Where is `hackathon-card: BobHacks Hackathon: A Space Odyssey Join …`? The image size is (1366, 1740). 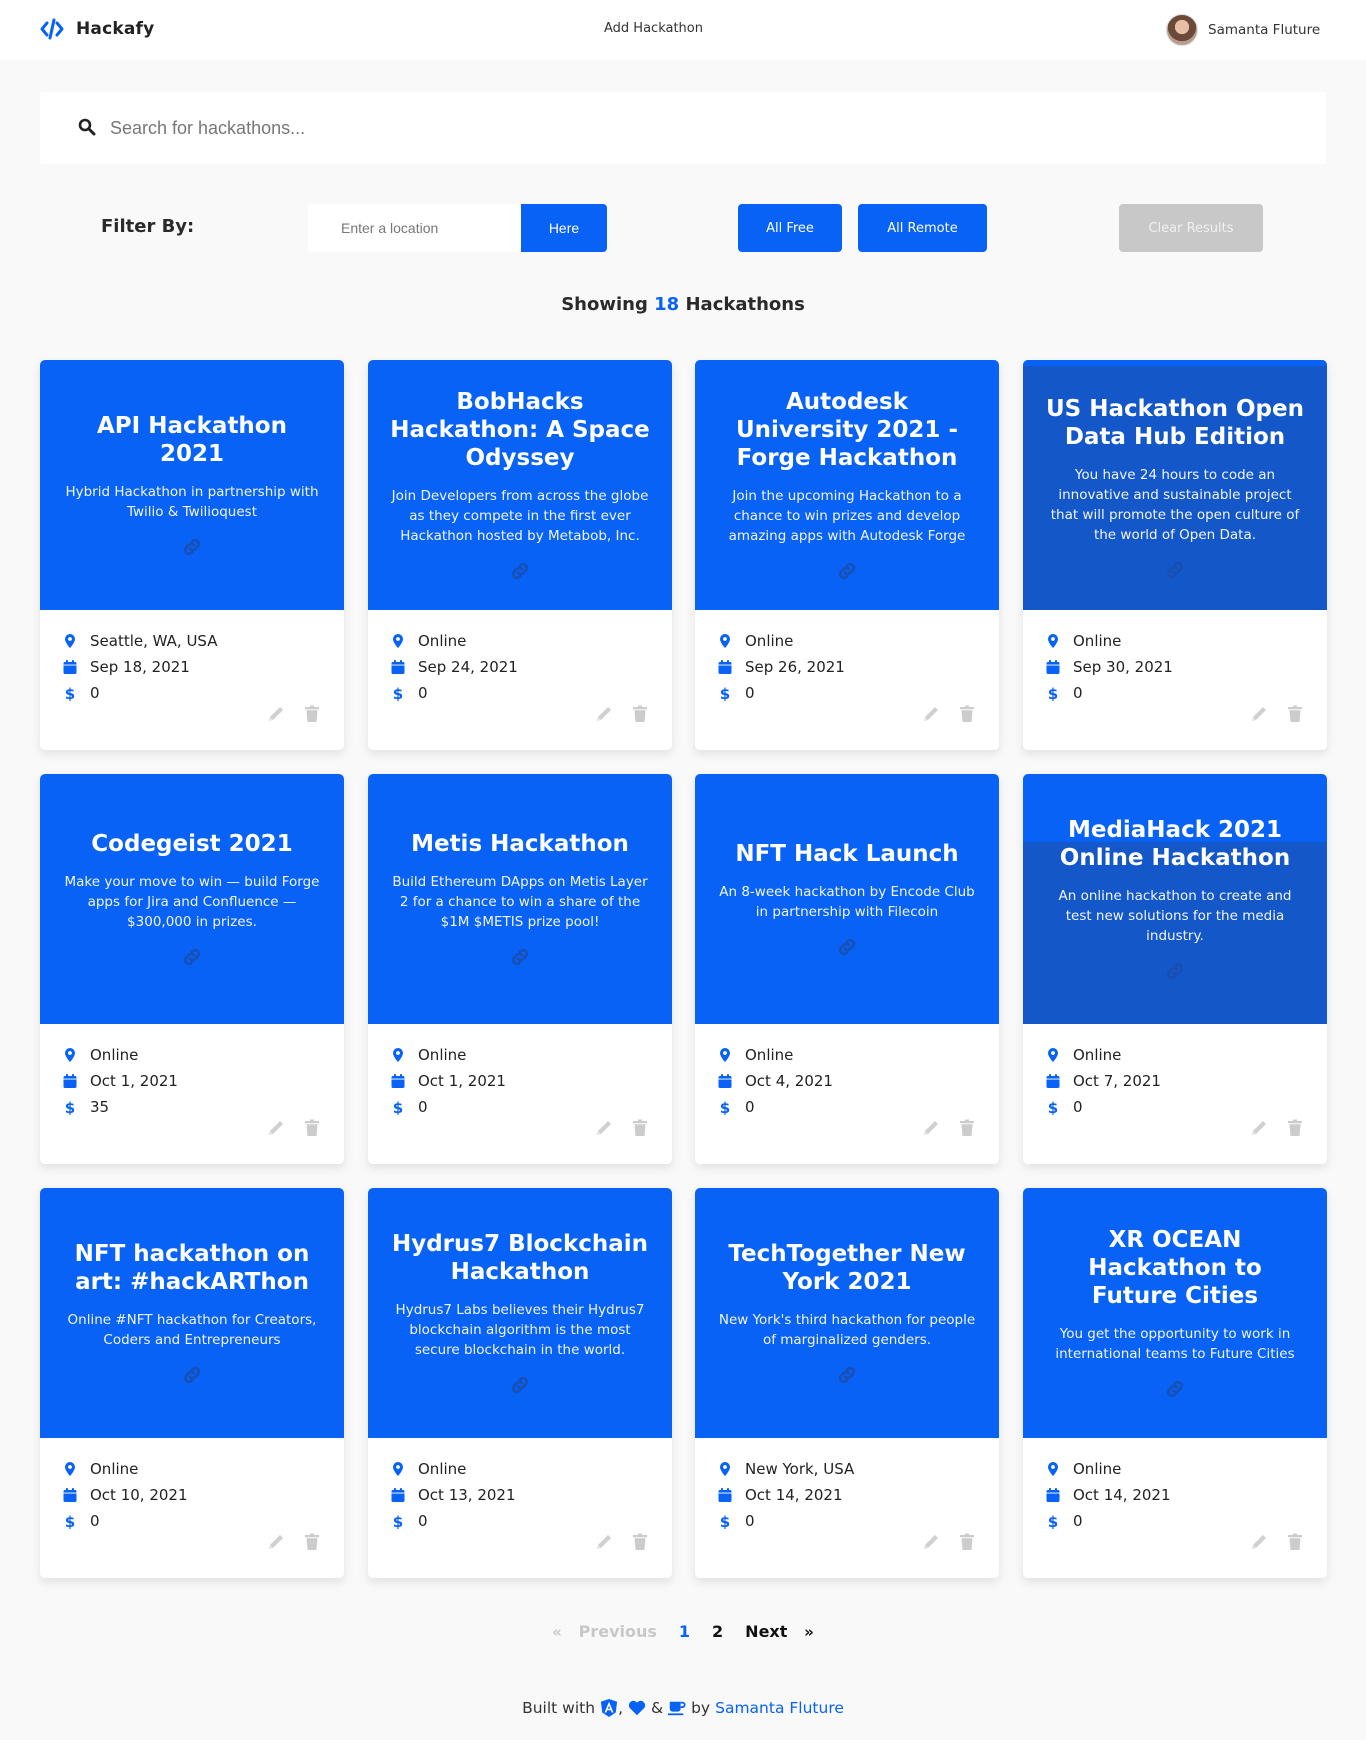 hackathon-card: BobHacks Hackathon: A Space Odyssey Join … is located at coordinates (520, 555).